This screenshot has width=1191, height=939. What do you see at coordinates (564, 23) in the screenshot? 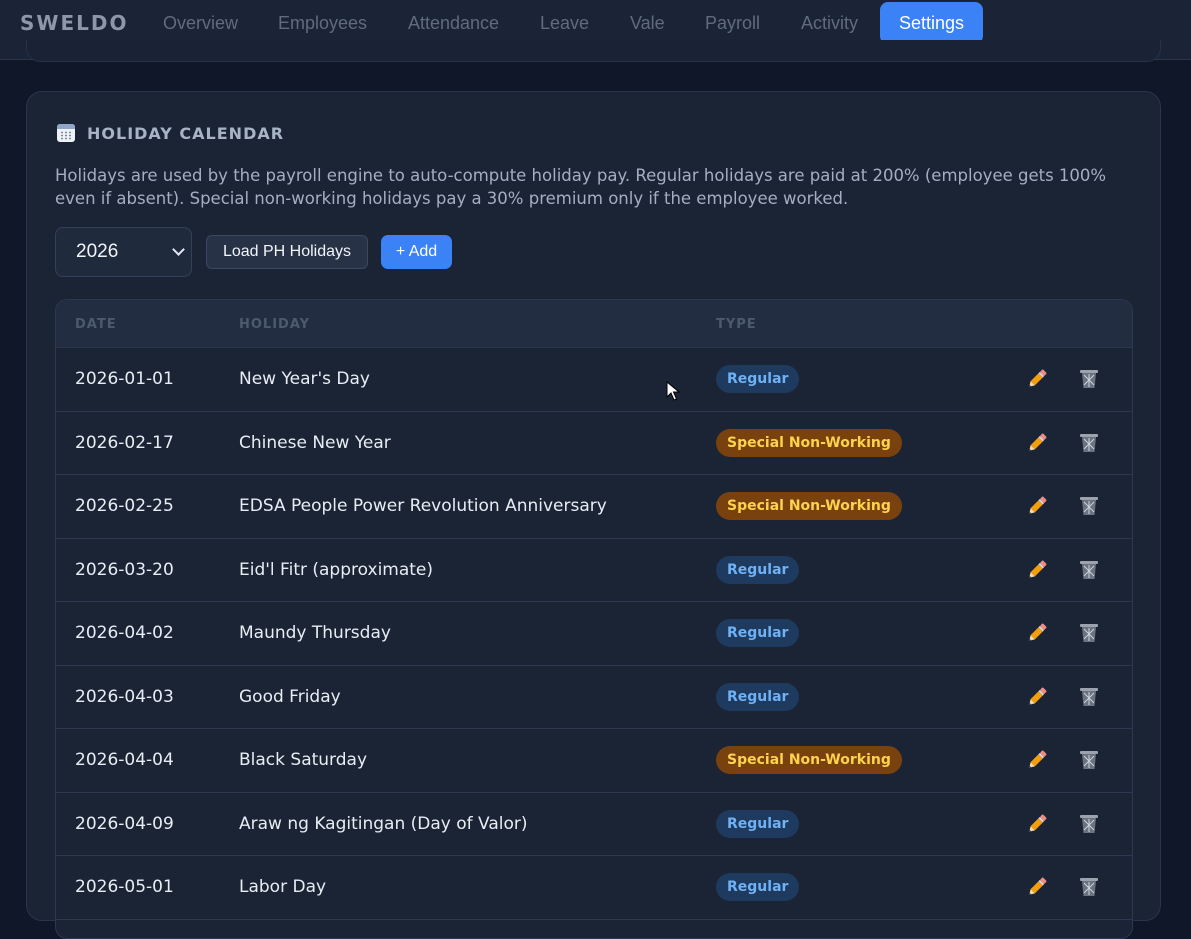
I see `tab-leave: Leave` at bounding box center [564, 23].